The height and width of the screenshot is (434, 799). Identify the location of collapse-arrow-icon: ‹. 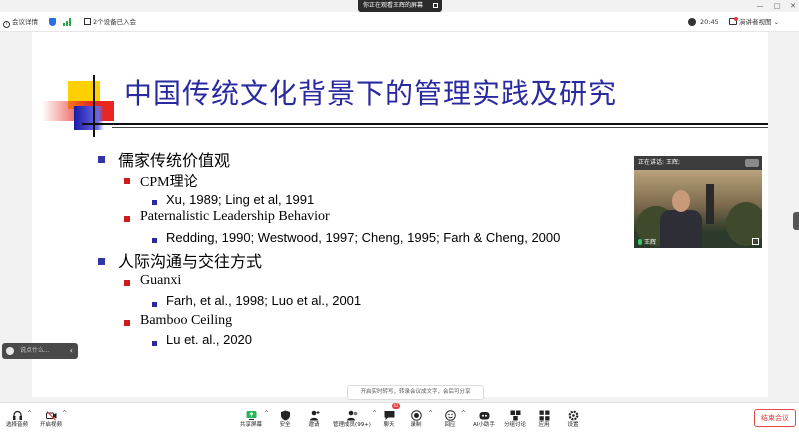
(71, 351).